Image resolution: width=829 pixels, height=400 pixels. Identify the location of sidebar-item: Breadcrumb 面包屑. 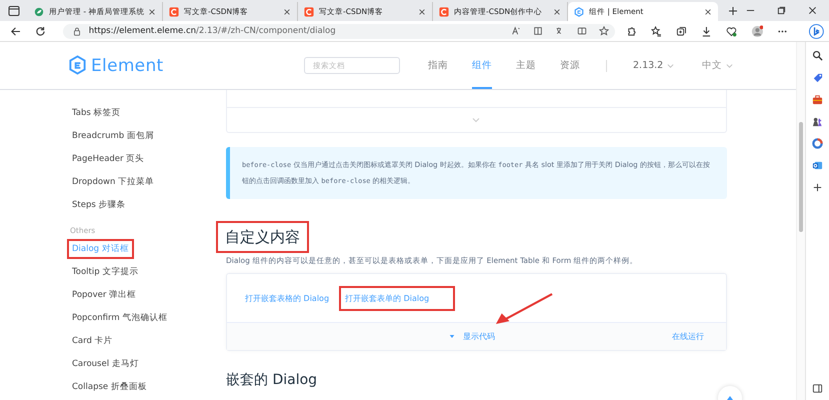
(113, 136).